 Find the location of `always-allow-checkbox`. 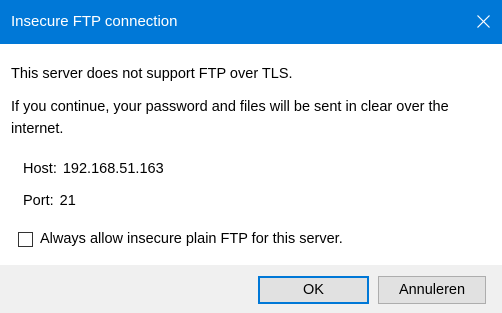

always-allow-checkbox is located at coordinates (25, 239).